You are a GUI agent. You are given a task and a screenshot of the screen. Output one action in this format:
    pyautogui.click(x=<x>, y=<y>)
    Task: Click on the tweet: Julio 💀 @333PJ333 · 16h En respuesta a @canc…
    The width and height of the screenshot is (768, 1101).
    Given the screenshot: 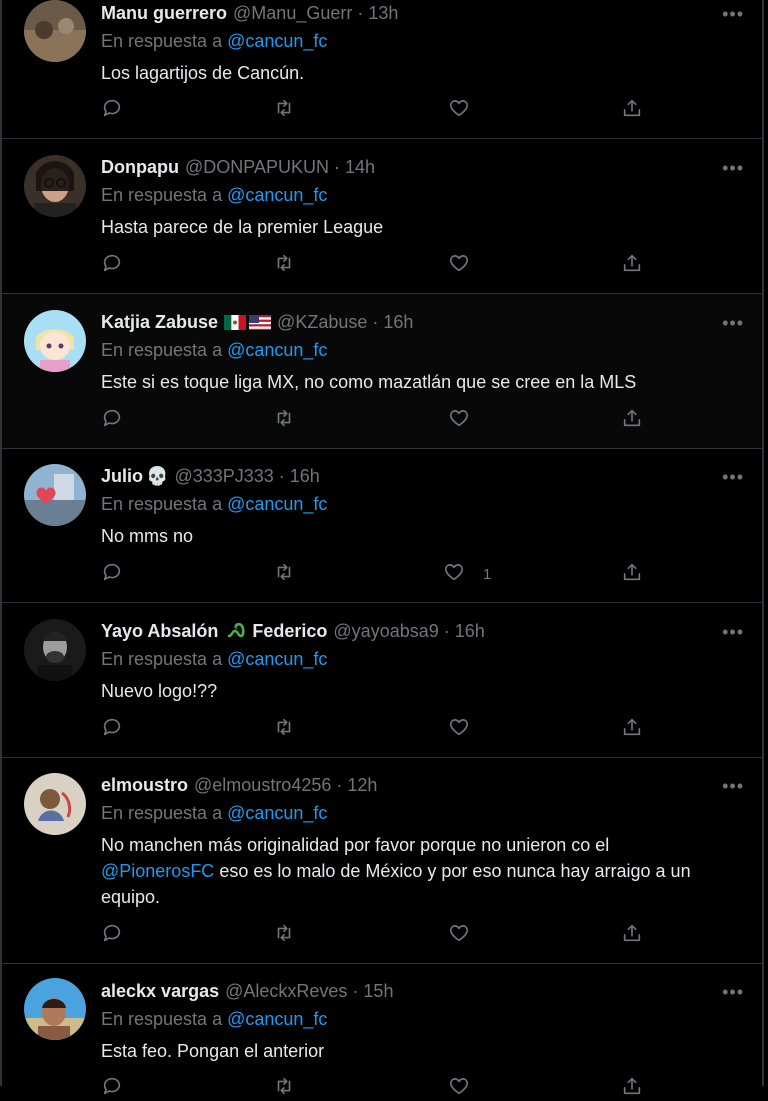 What is the action you would take?
    pyautogui.click(x=382, y=526)
    